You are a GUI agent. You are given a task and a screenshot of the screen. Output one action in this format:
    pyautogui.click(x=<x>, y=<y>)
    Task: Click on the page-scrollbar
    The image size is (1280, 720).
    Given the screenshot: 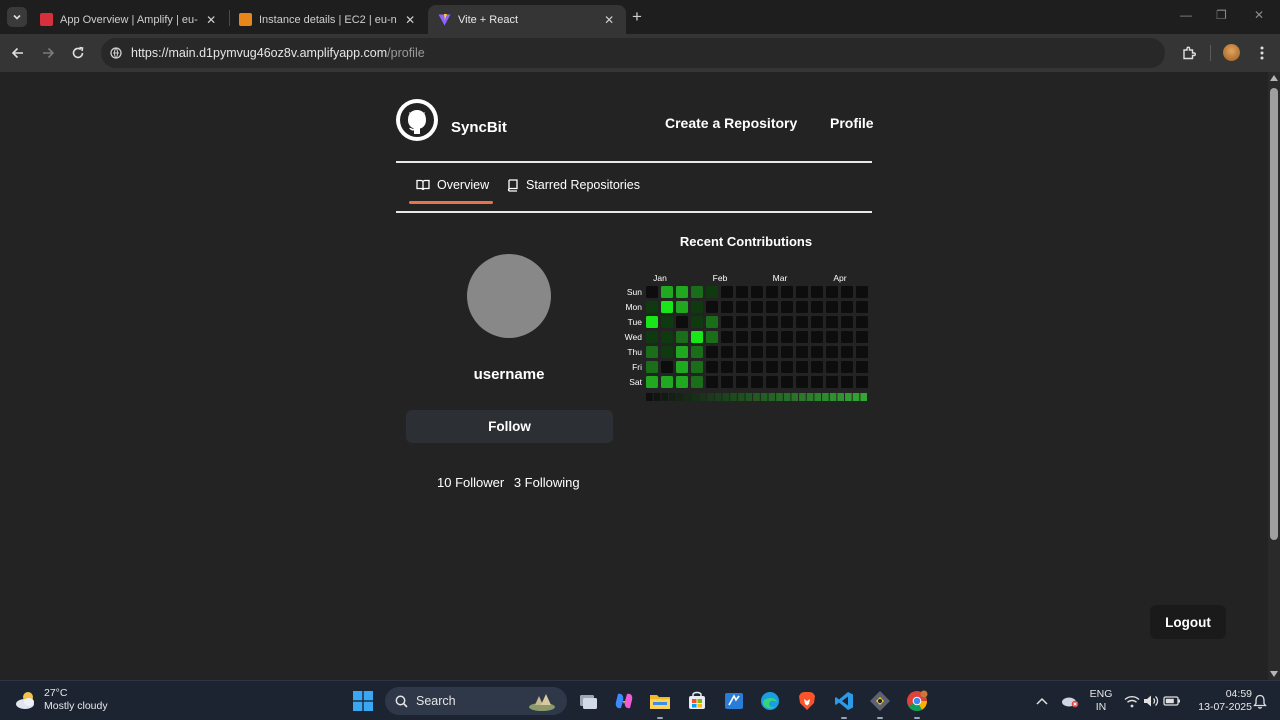 What is the action you would take?
    pyautogui.click(x=1274, y=376)
    